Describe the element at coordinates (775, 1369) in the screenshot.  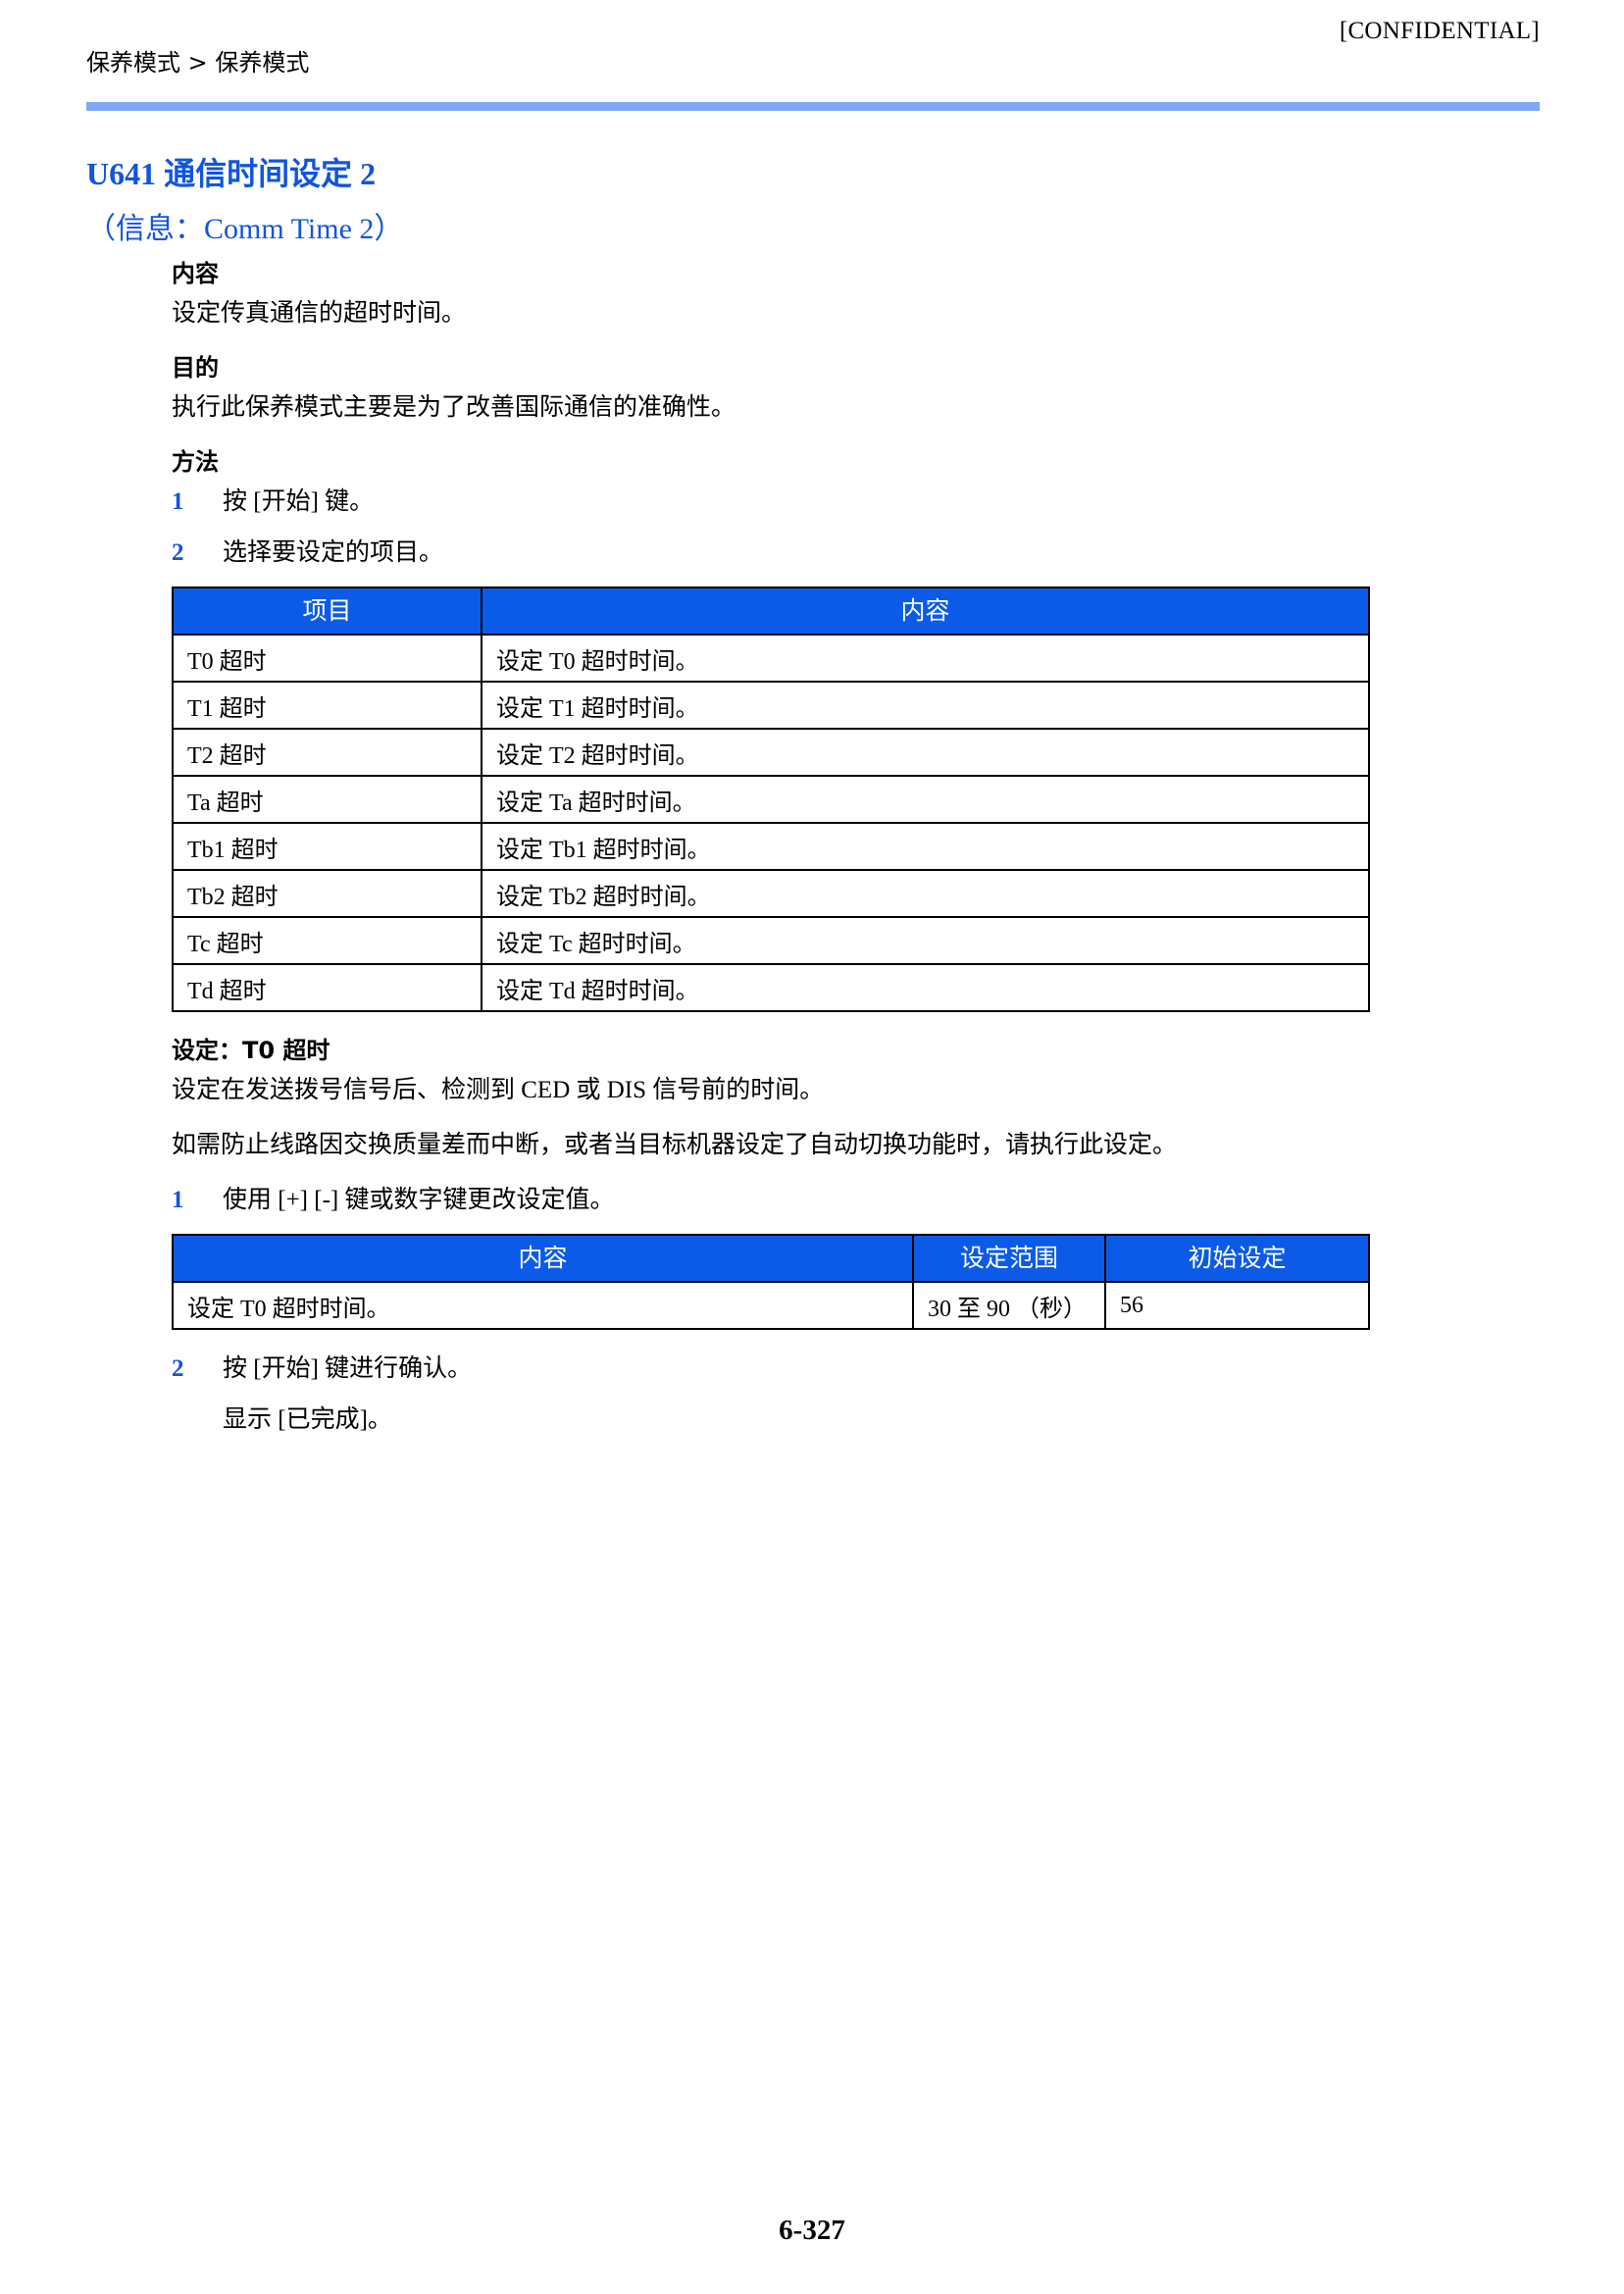
I see `step-4: 2 按 [开始] 键进行确认。` at that location.